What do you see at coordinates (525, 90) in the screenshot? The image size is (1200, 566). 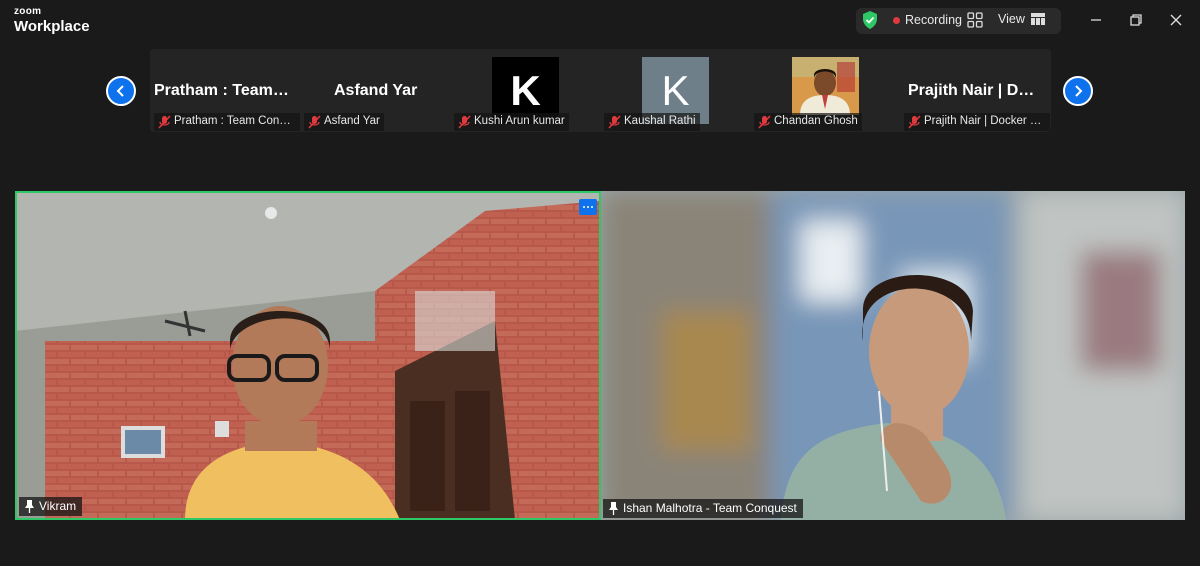 I see `participant-tile: K Kushi Arun kumar` at bounding box center [525, 90].